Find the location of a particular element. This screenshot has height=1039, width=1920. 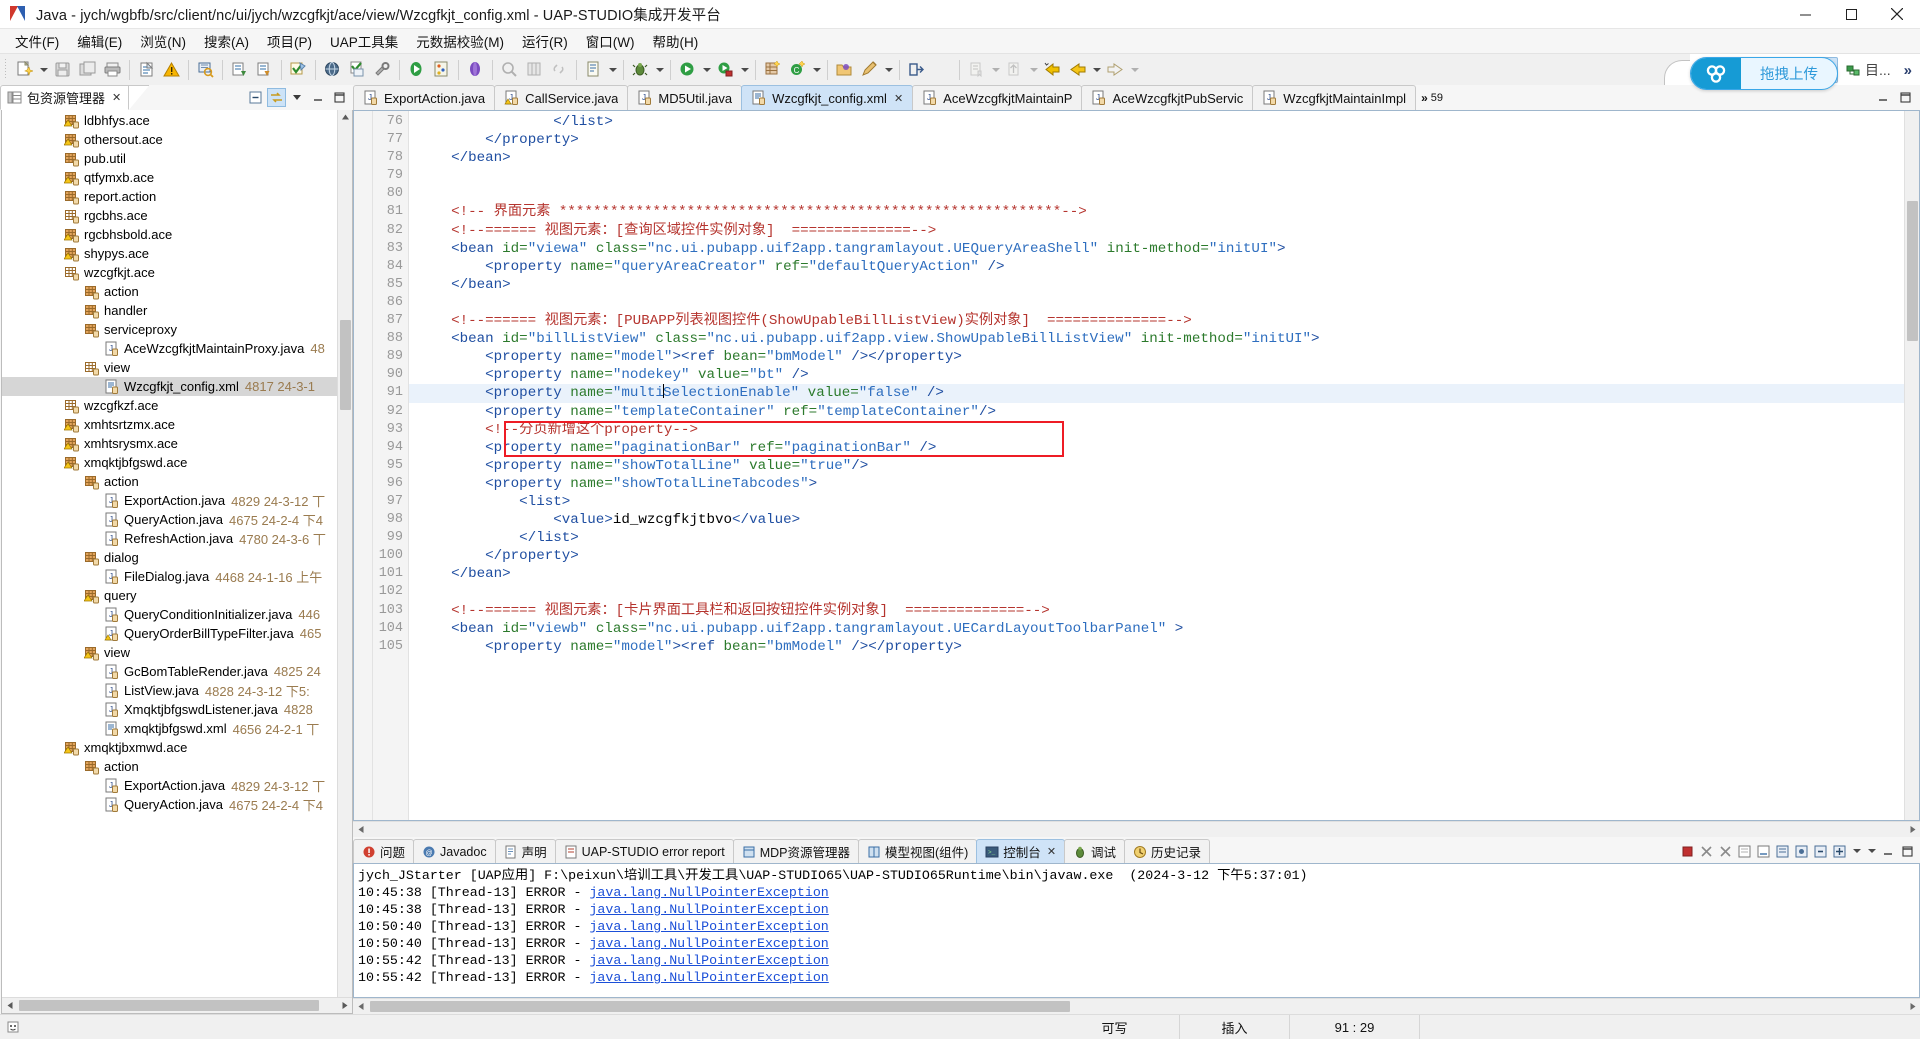

run-icon is located at coordinates (687, 70).